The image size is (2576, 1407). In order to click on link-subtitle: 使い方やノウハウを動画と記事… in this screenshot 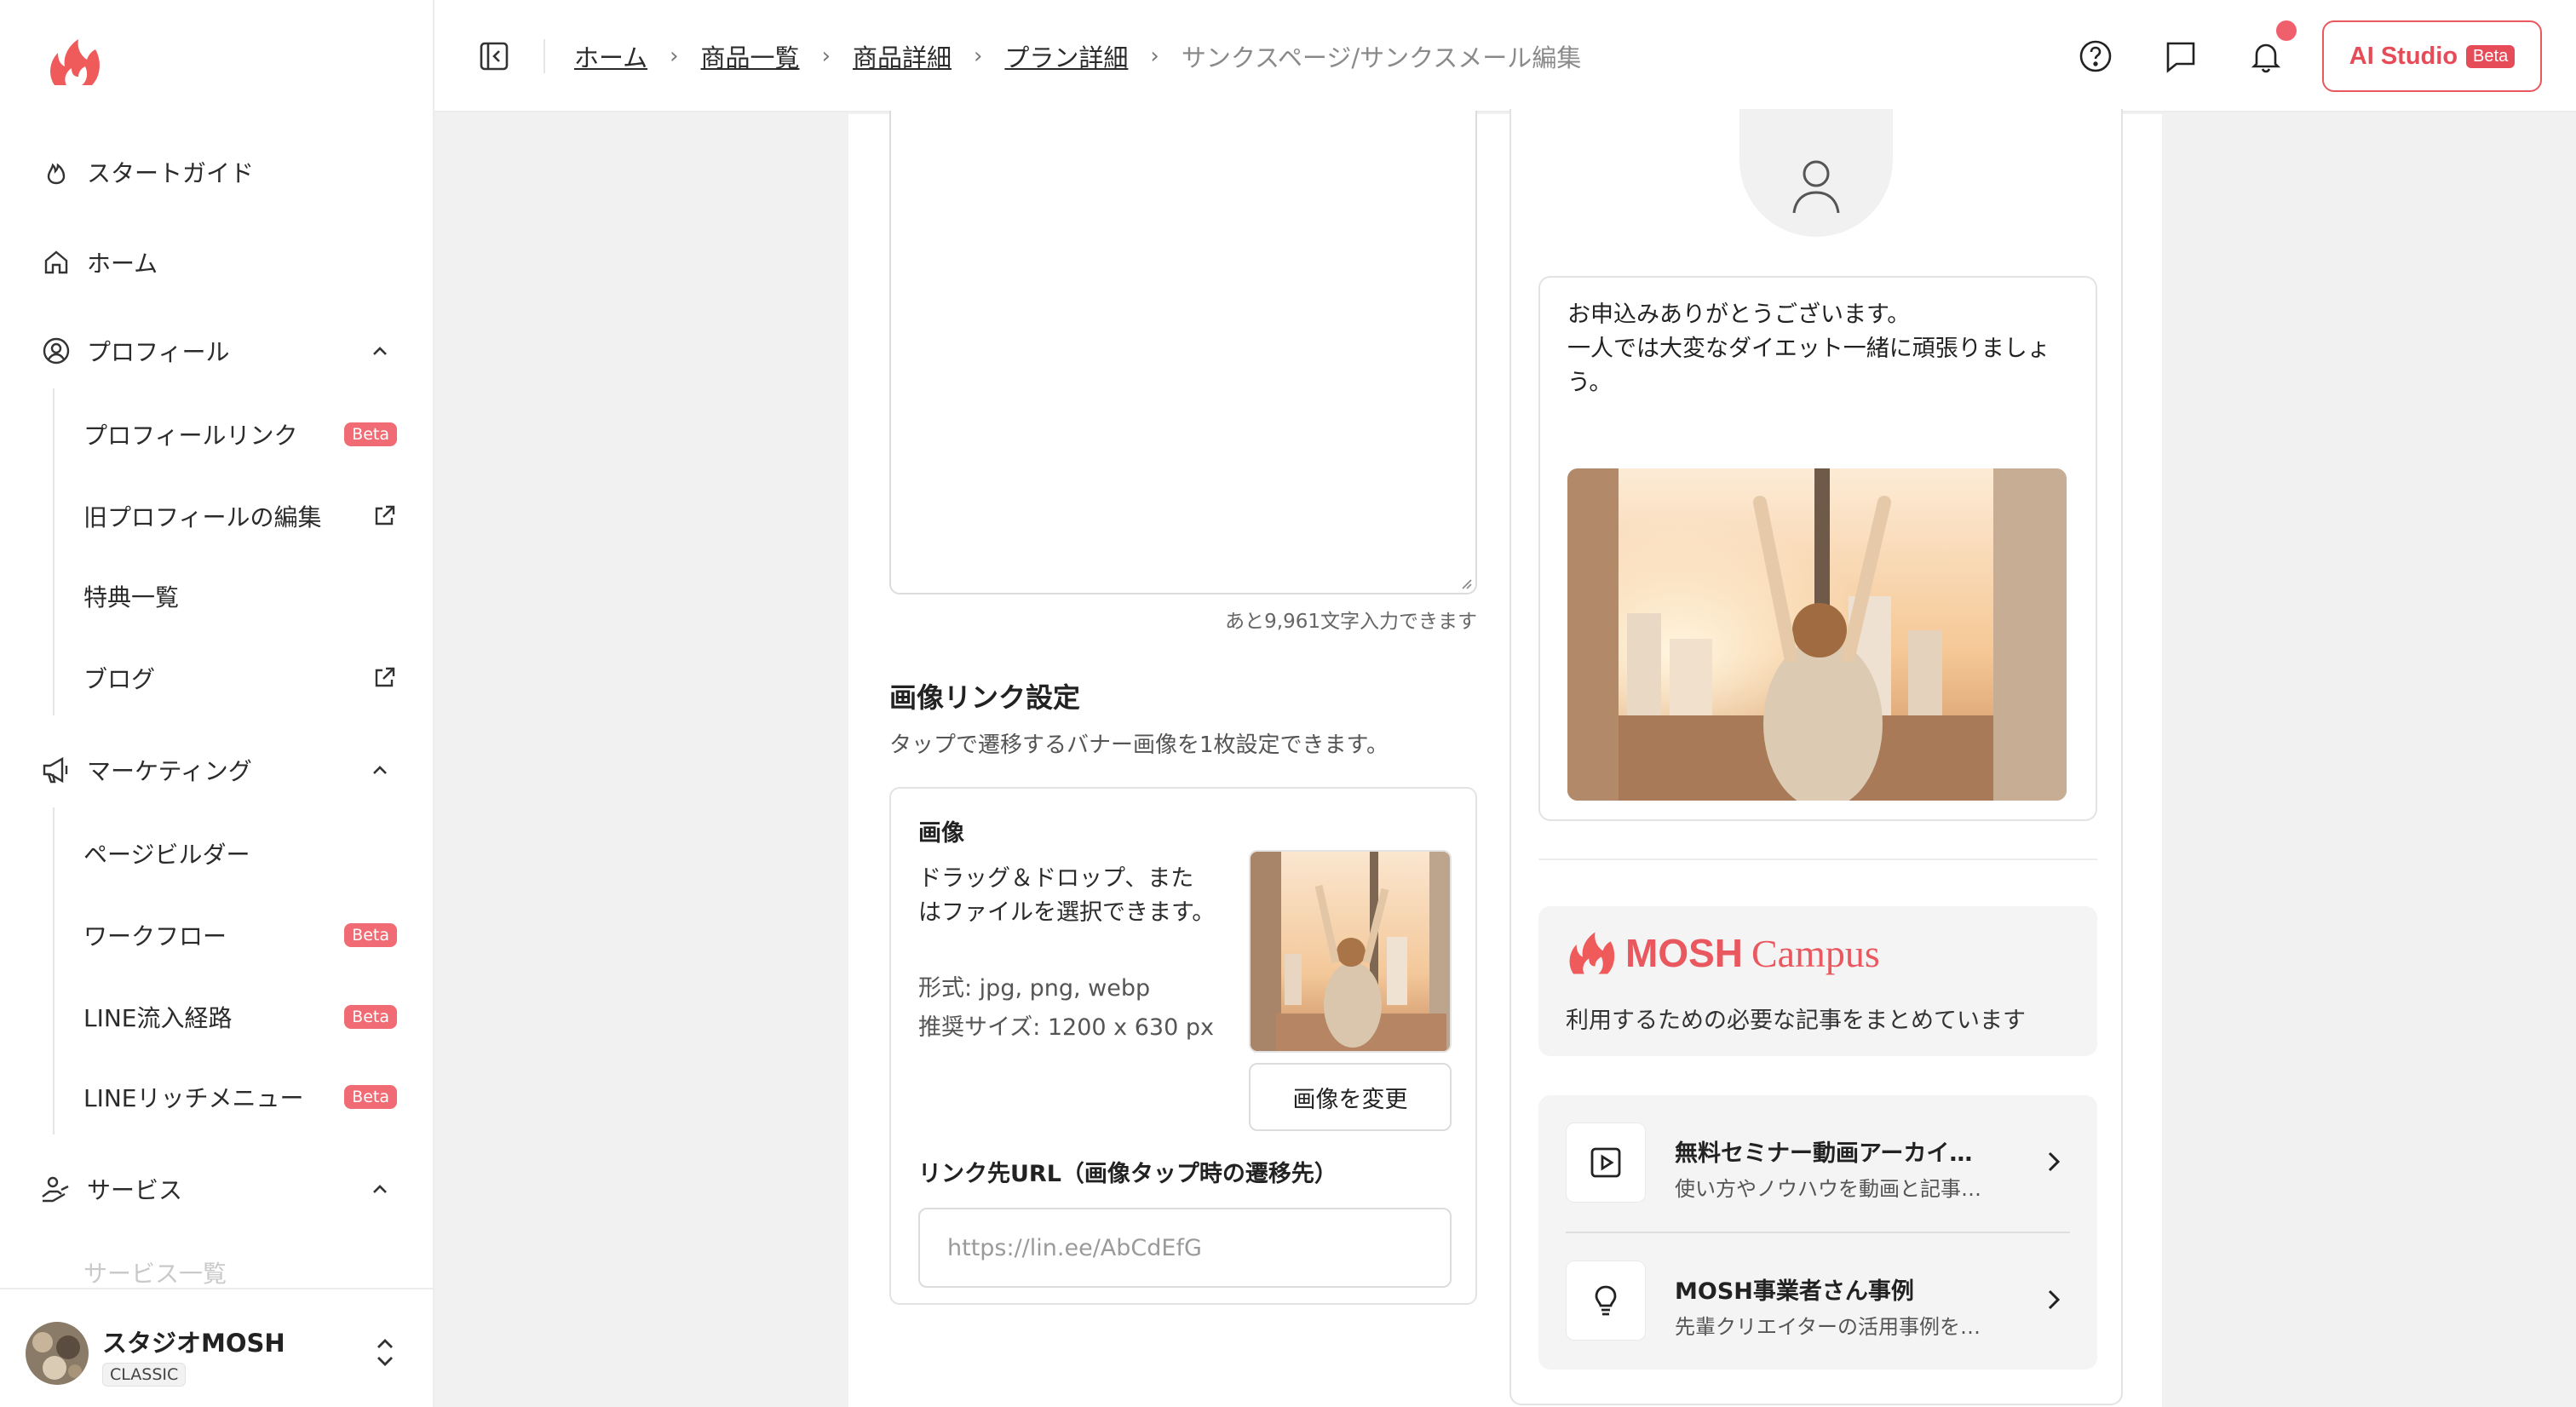, I will do `click(1828, 1189)`.